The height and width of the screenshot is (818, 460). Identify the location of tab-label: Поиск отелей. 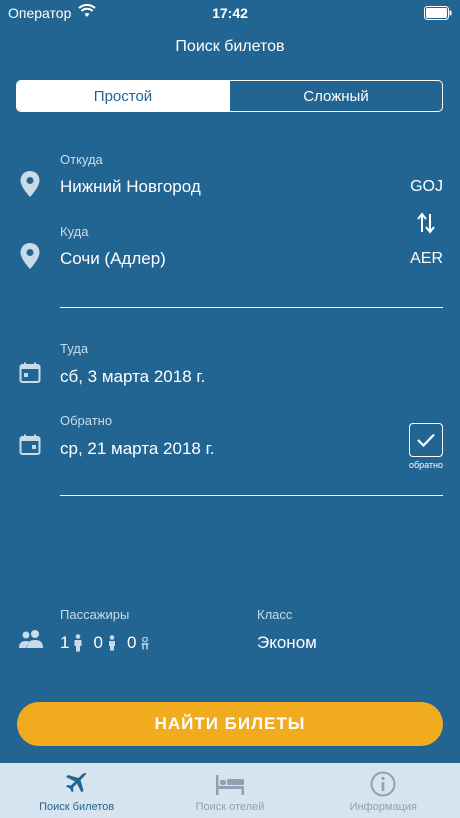
(230, 807).